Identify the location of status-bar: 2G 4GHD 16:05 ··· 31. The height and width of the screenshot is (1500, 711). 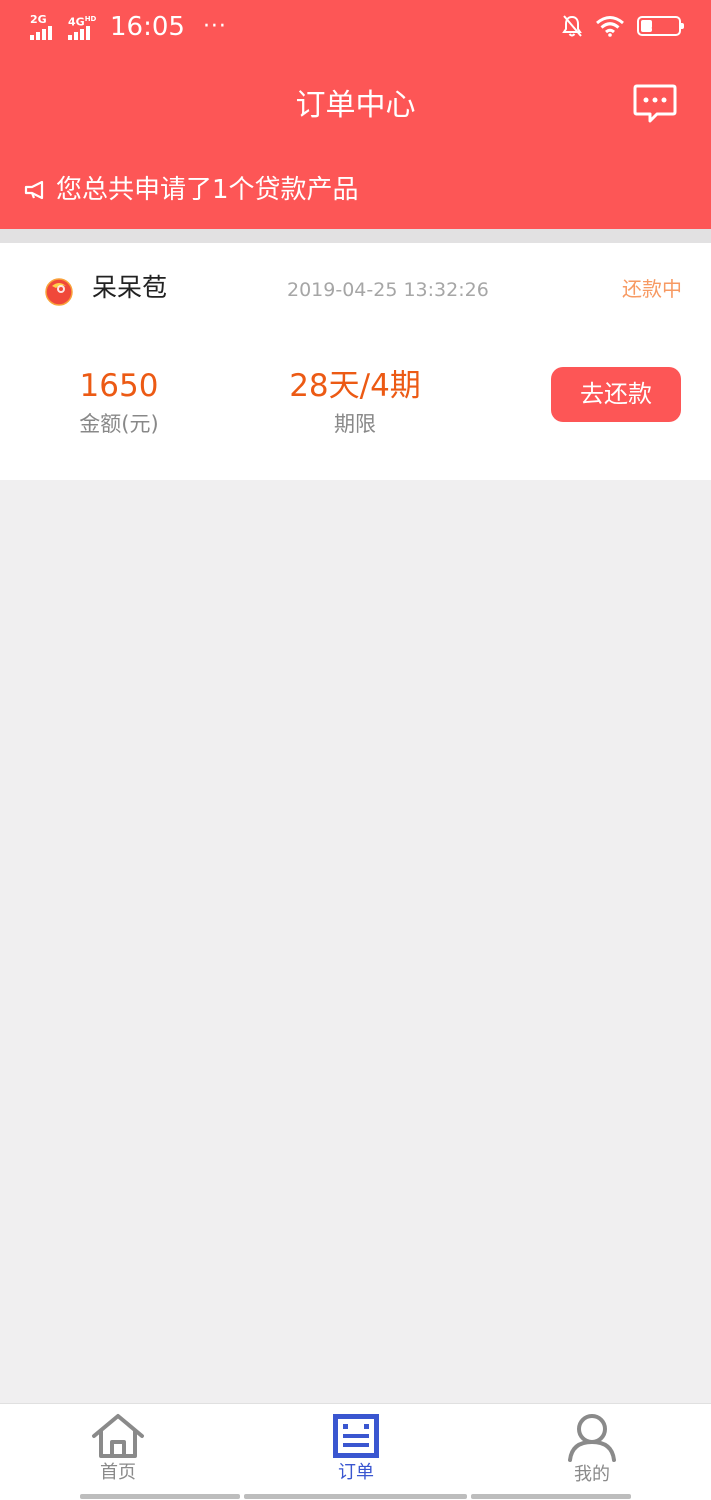
(355, 28).